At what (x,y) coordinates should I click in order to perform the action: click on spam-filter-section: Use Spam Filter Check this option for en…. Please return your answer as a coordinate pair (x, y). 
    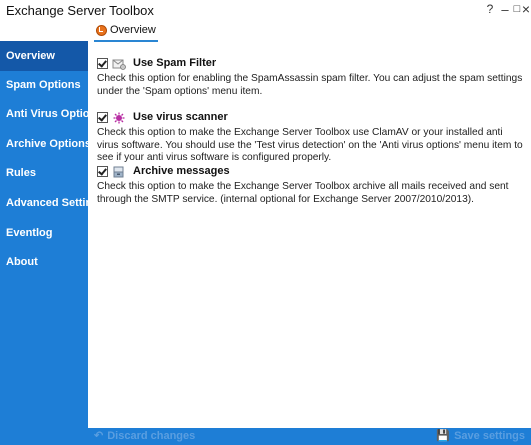
    Looking at the image, I should click on (312, 77).